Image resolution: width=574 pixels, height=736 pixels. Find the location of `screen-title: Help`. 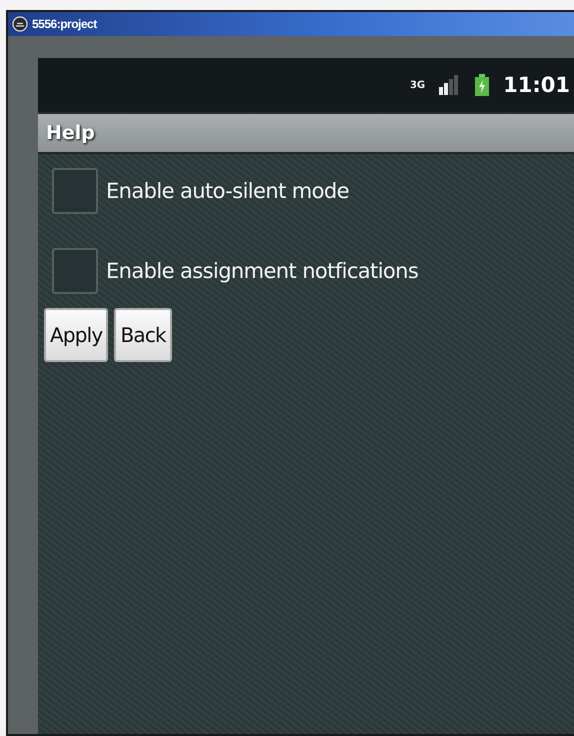

screen-title: Help is located at coordinates (70, 133).